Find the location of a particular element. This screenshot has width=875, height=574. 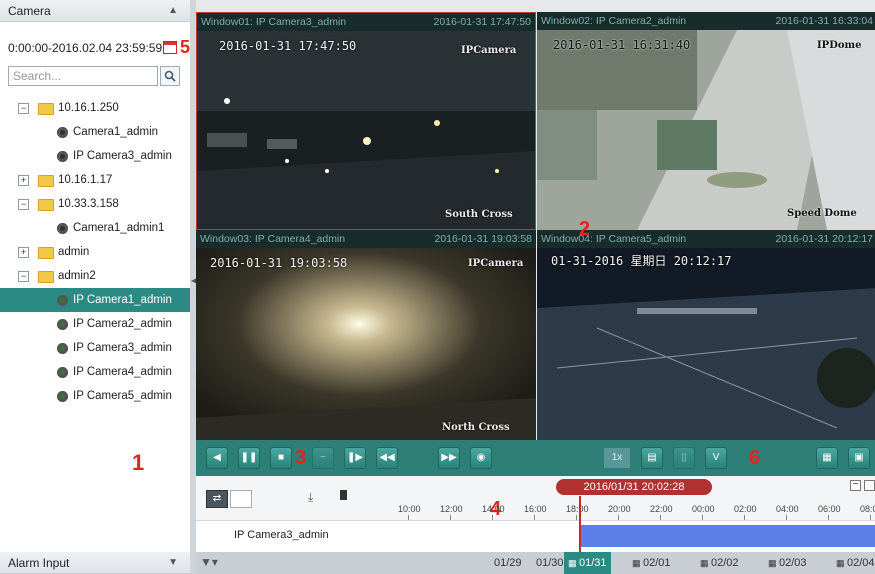

date-label: 01/30 is located at coordinates (550, 563).